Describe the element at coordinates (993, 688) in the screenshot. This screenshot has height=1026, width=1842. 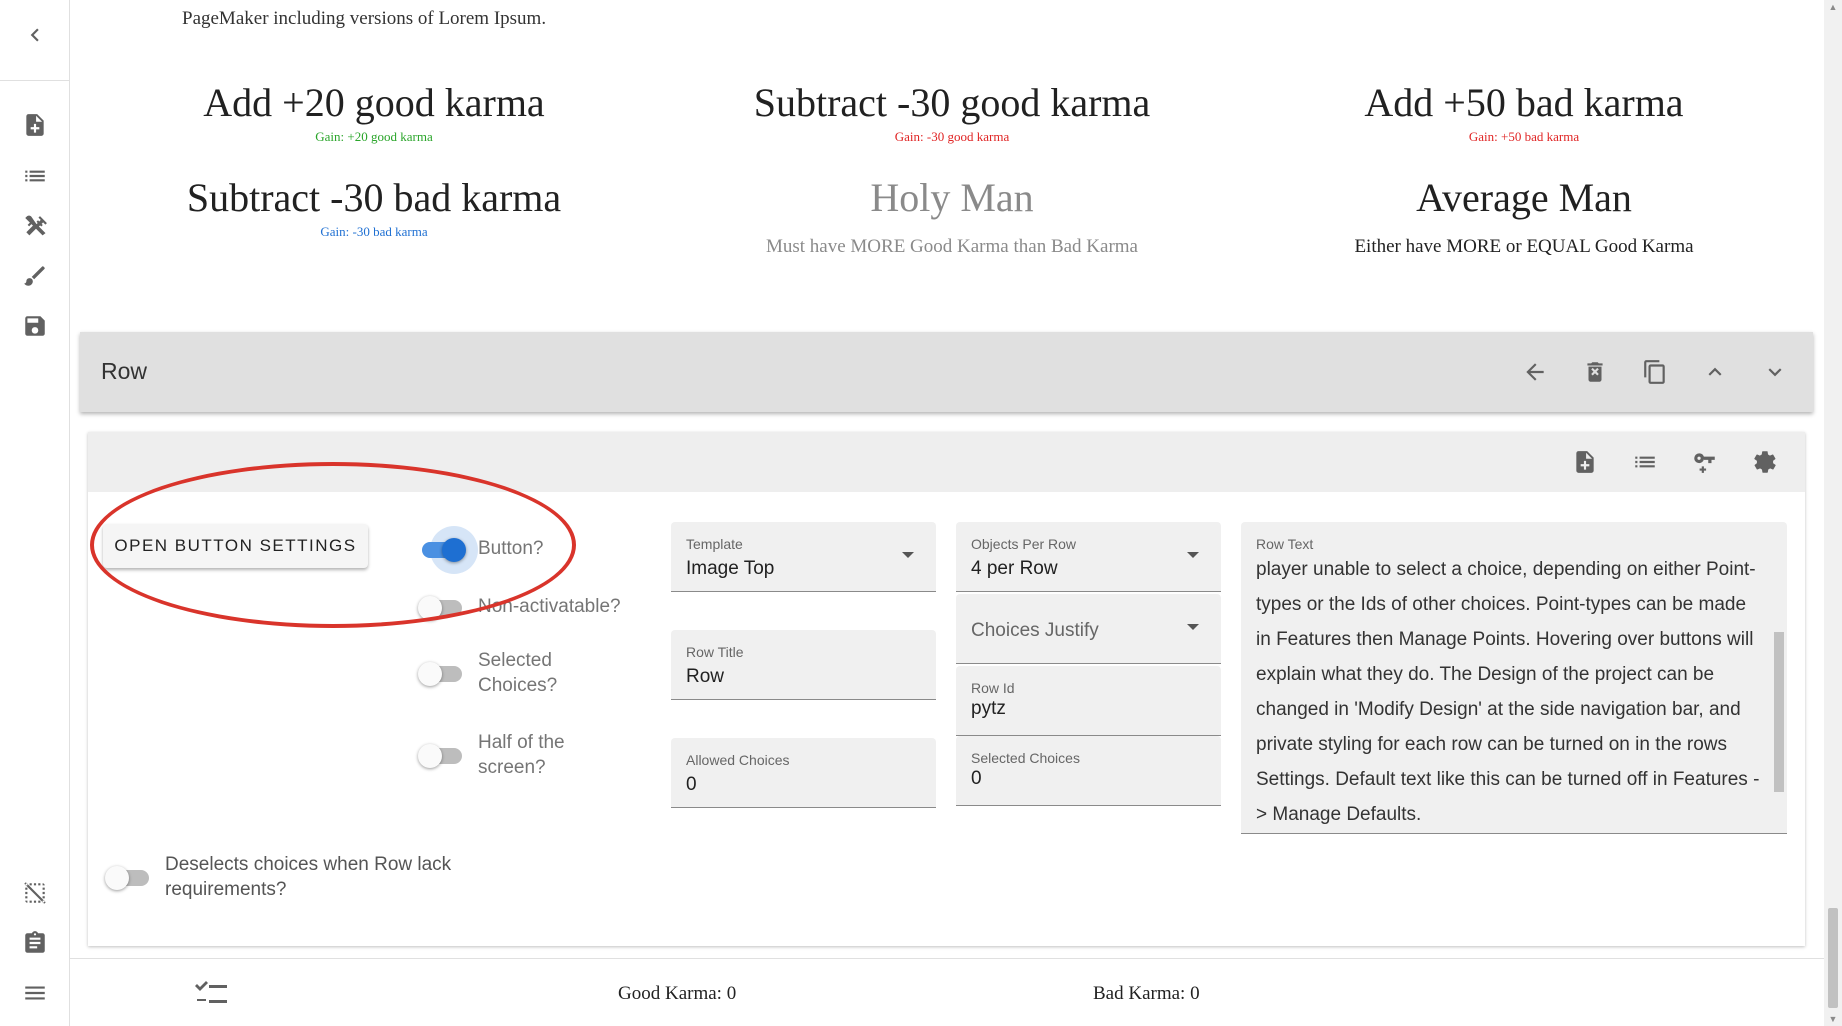
I see `row-id-label: Row Id` at that location.